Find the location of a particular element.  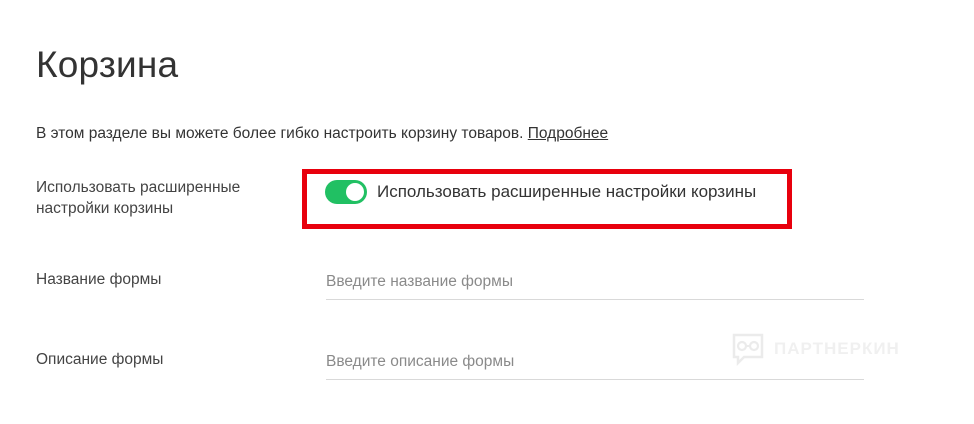

watermark-text: ПАРТНЕРКИН is located at coordinates (837, 348).